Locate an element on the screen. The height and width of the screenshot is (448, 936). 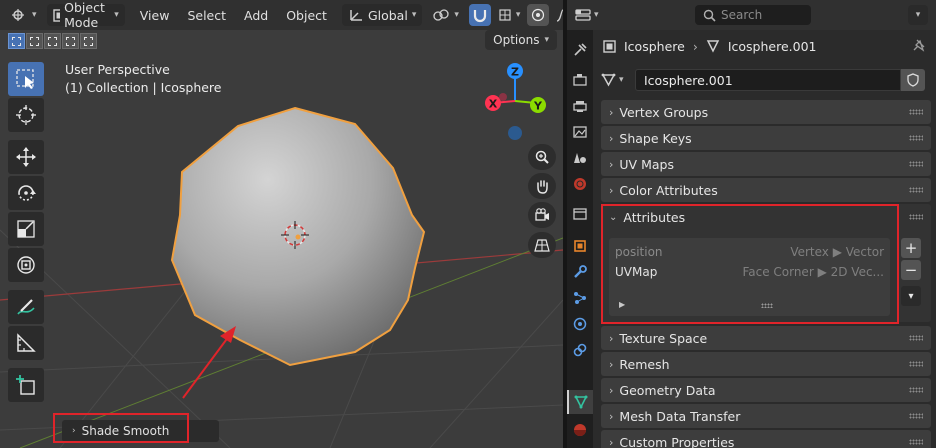
mode-label: Object Mode is located at coordinates (84, 15).